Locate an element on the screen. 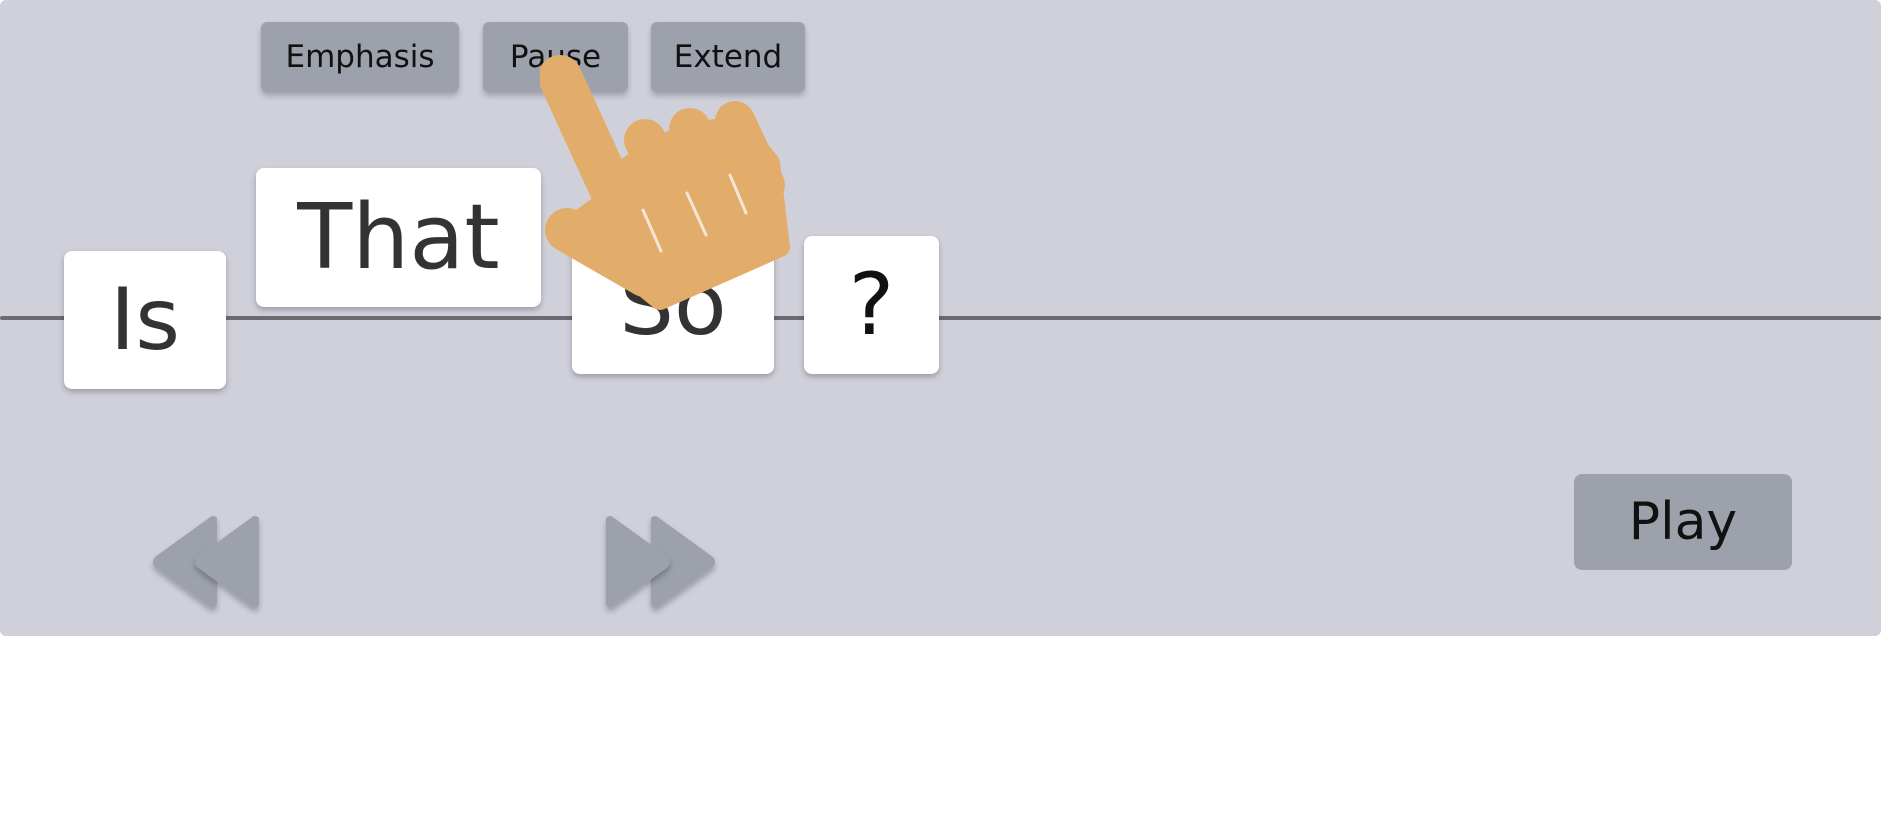  word-card-is: Is is located at coordinates (145, 320).